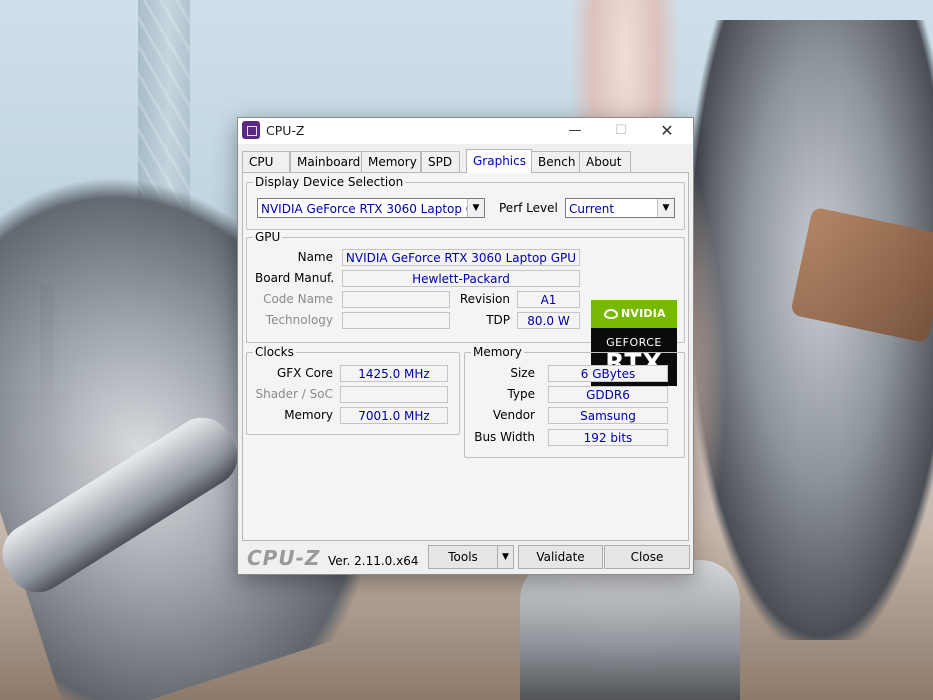  I want to click on board-manuf-value: Hewlett-Packard, so click(461, 278).